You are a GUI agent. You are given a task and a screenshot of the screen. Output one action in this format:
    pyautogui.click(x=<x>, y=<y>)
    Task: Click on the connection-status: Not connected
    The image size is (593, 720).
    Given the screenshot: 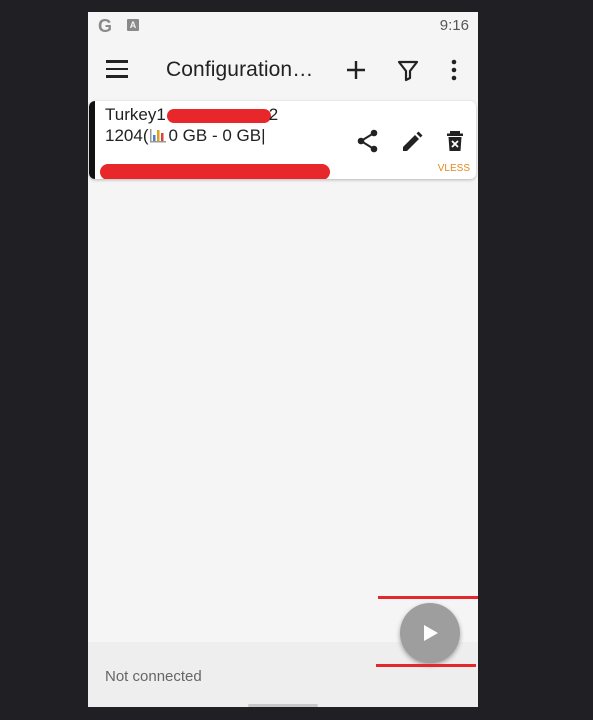 What is the action you would take?
    pyautogui.click(x=153, y=676)
    